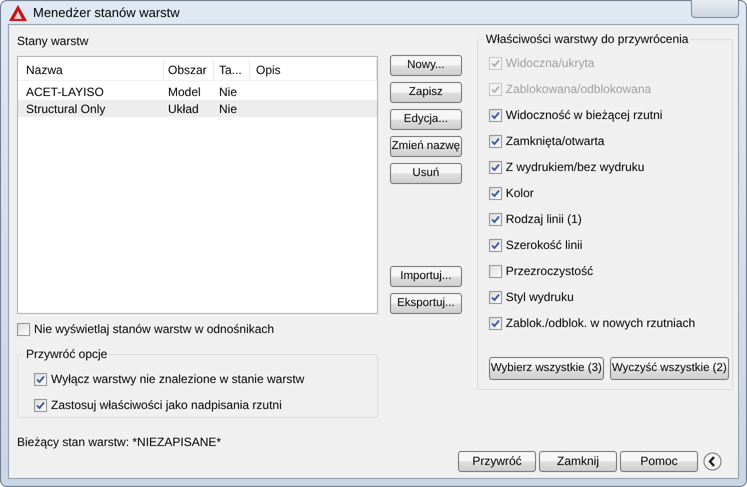 The width and height of the screenshot is (747, 487). Describe the element at coordinates (544, 245) in the screenshot. I see `checkbox-label: Szerokość linii` at that location.